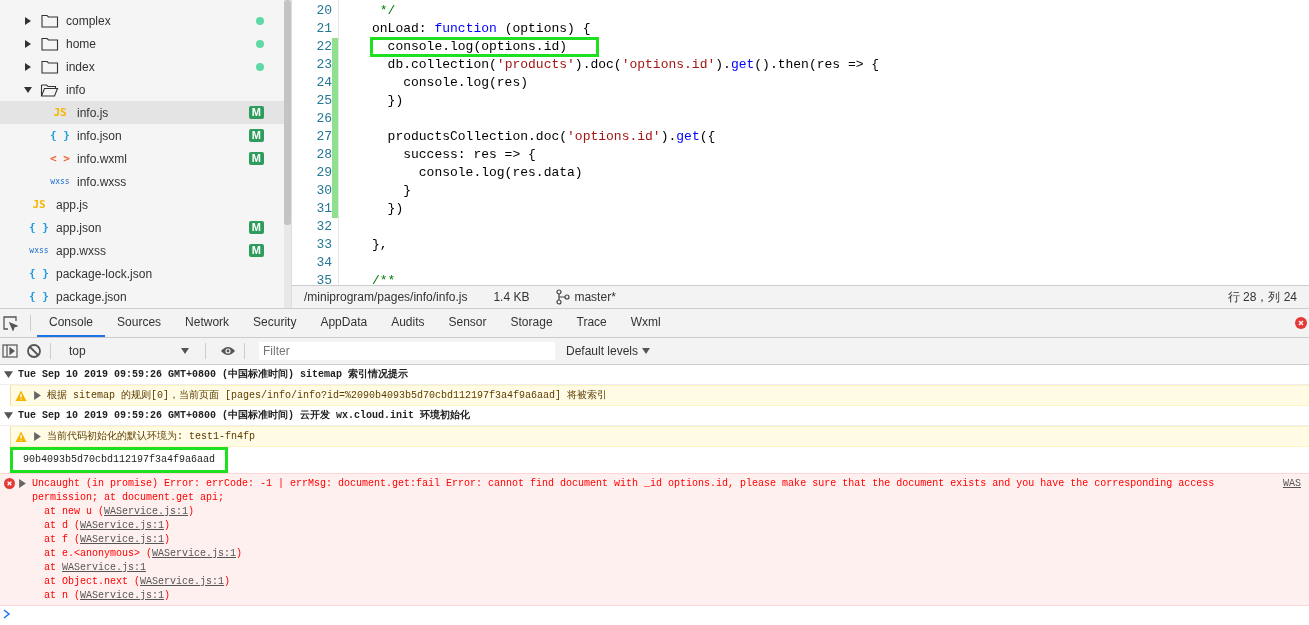  I want to click on stack-frame: at WAService.js:1, so click(672, 568).